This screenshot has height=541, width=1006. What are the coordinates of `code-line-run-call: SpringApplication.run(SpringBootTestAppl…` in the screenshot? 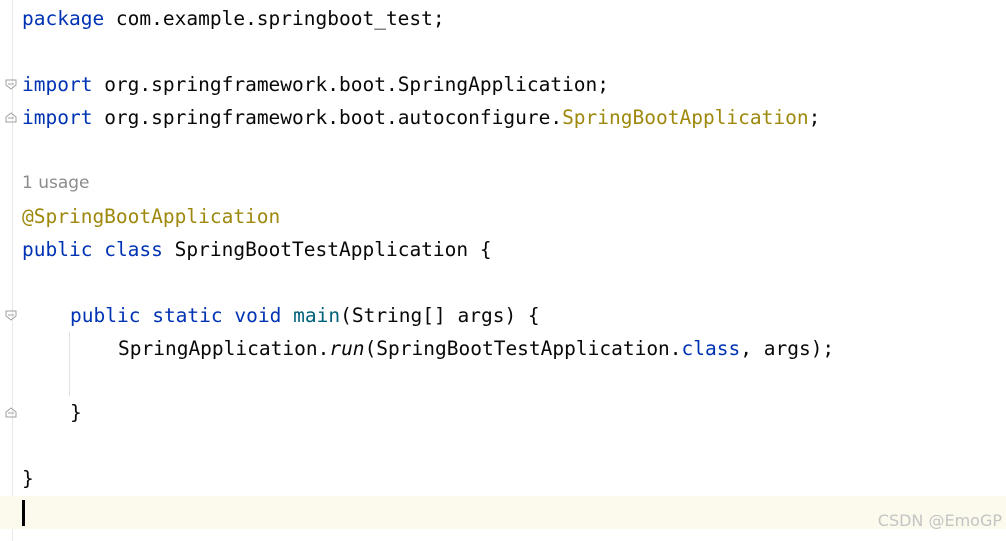 It's located at (476, 348).